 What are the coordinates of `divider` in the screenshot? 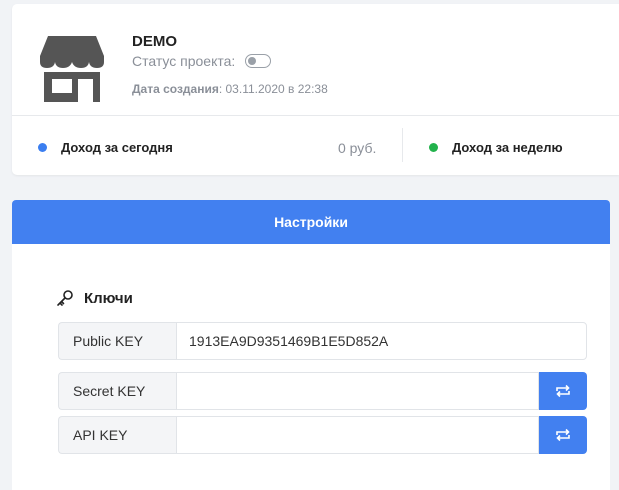 It's located at (315, 115).